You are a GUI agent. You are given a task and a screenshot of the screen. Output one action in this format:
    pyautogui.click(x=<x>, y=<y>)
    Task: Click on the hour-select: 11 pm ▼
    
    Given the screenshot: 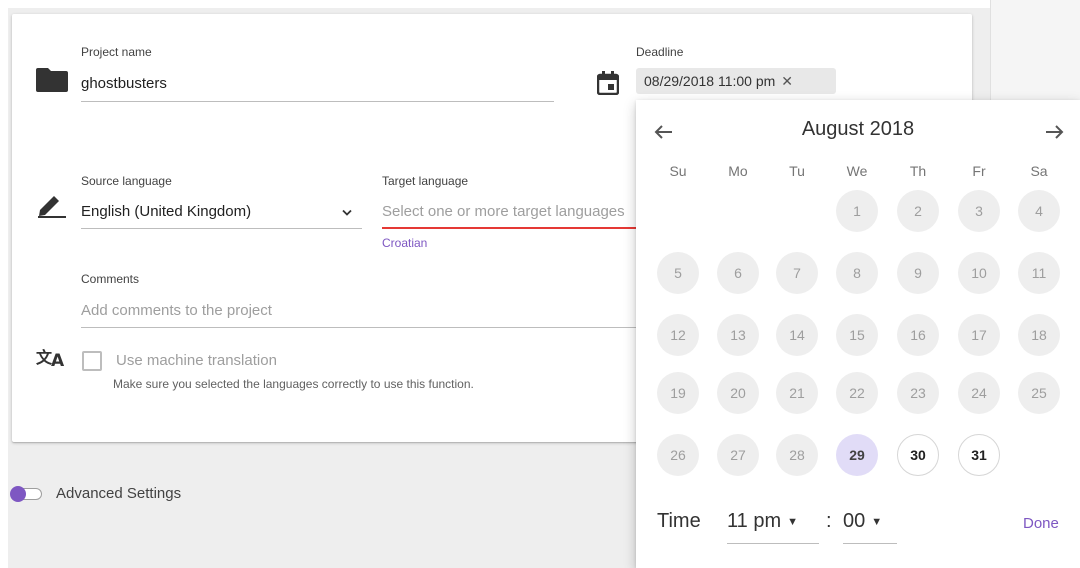 What is the action you would take?
    pyautogui.click(x=773, y=527)
    